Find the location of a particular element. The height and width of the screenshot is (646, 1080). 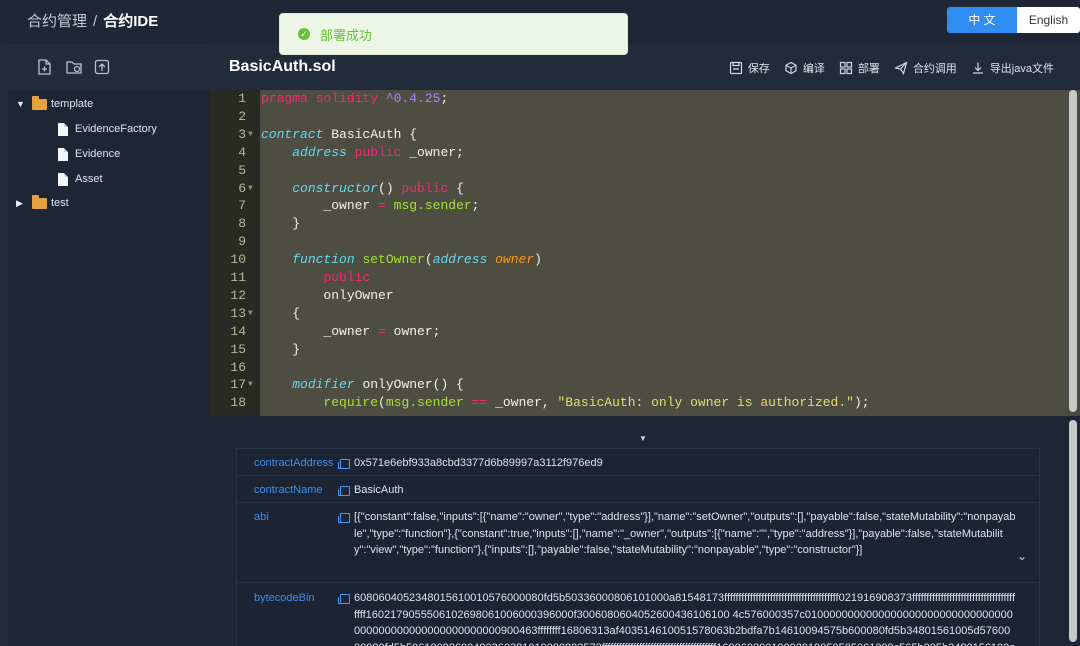

code-token: onlyOwner() { is located at coordinates (409, 385).